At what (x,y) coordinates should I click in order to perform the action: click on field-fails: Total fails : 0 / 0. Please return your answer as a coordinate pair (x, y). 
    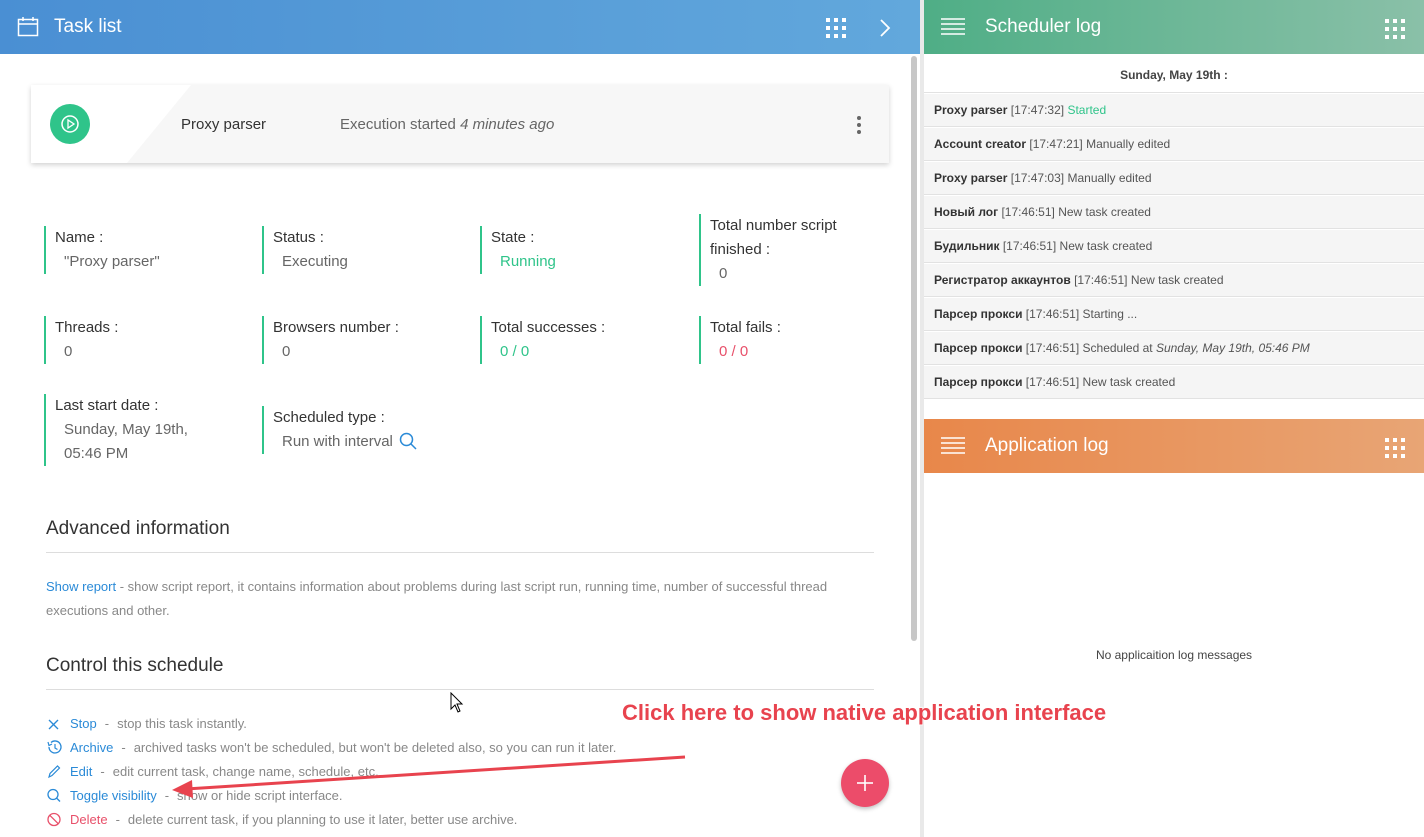
    Looking at the image, I should click on (740, 340).